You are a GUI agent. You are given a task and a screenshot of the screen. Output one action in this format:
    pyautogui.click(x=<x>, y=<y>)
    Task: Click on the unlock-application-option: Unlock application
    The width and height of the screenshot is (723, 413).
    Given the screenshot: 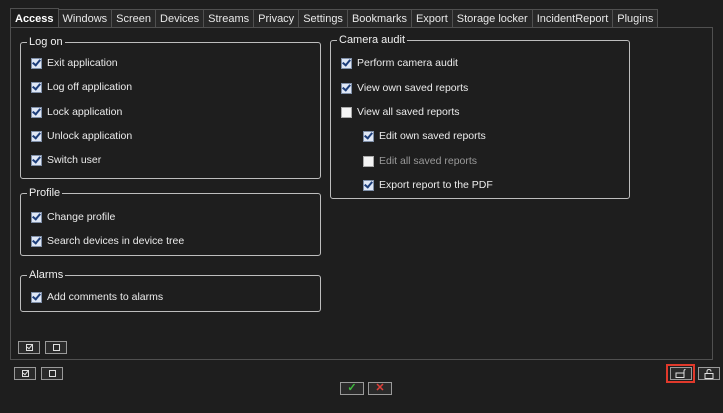 What is the action you would take?
    pyautogui.click(x=81, y=136)
    